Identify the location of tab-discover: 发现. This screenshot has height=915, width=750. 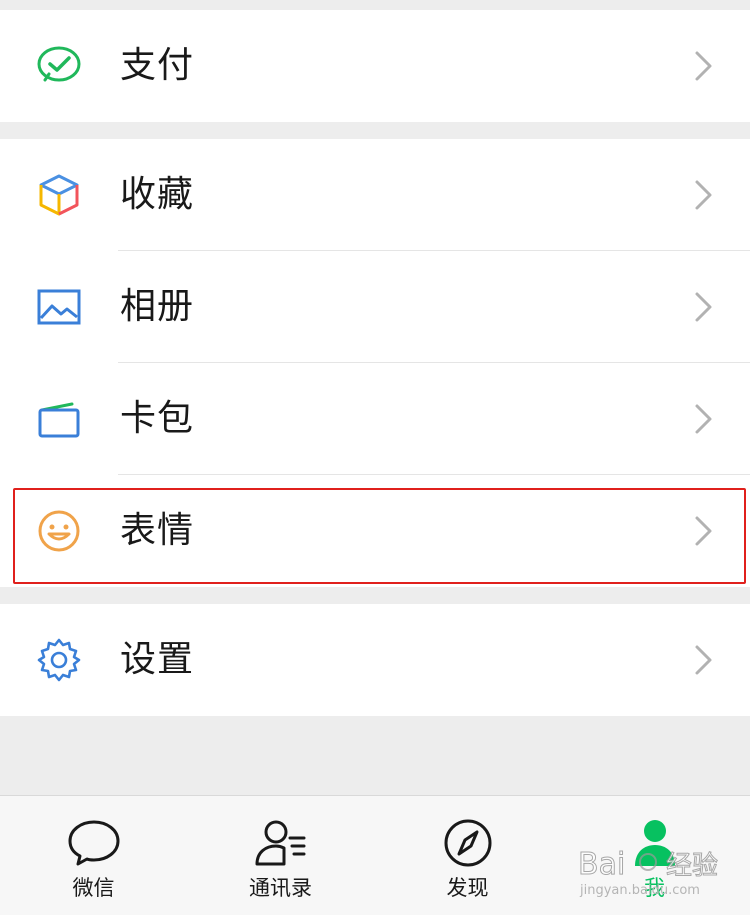
(467, 855).